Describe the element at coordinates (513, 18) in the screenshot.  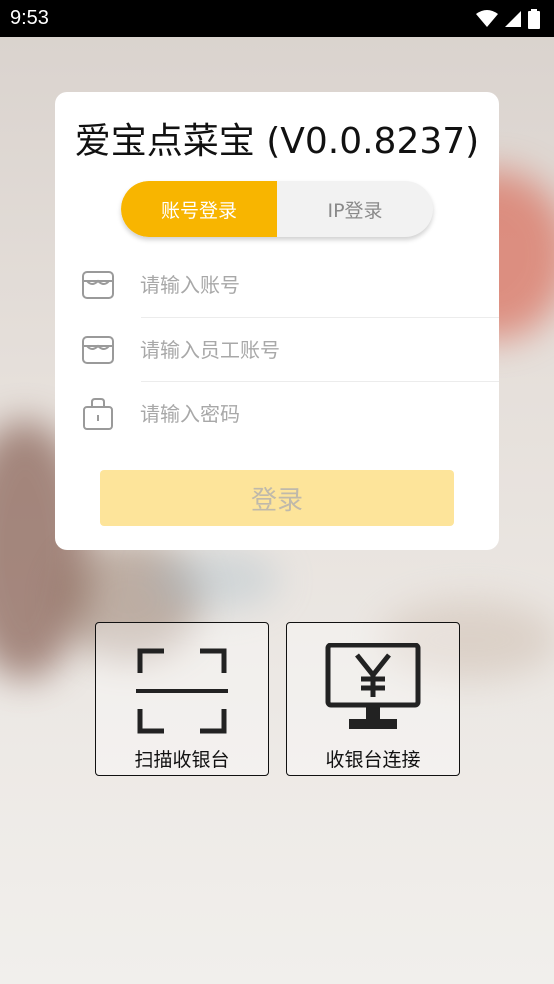
I see `signal-icon` at that location.